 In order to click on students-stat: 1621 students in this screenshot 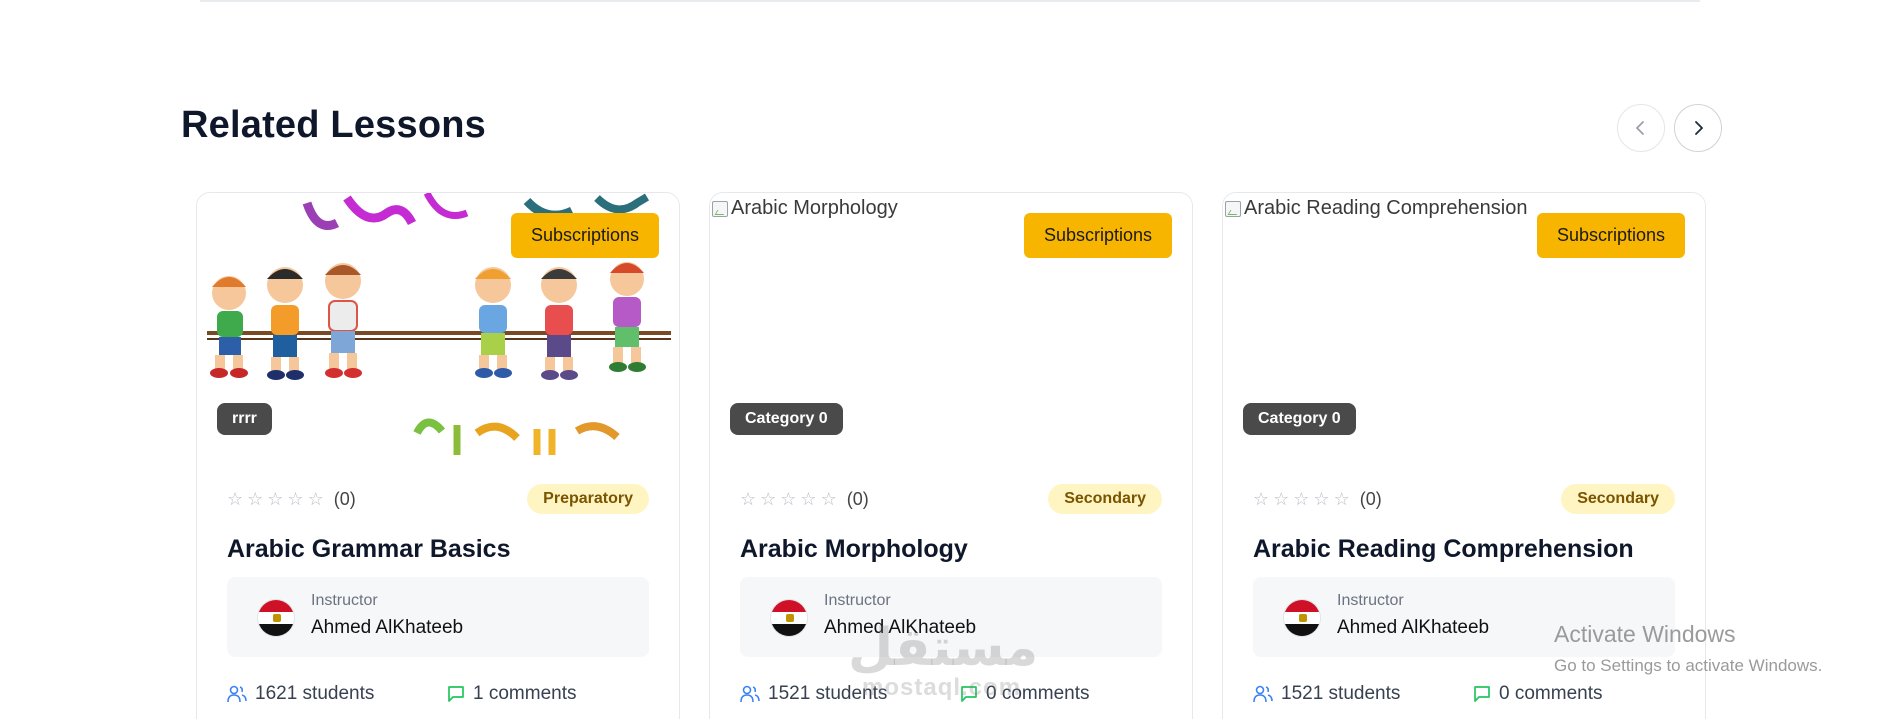, I will do `click(337, 694)`.